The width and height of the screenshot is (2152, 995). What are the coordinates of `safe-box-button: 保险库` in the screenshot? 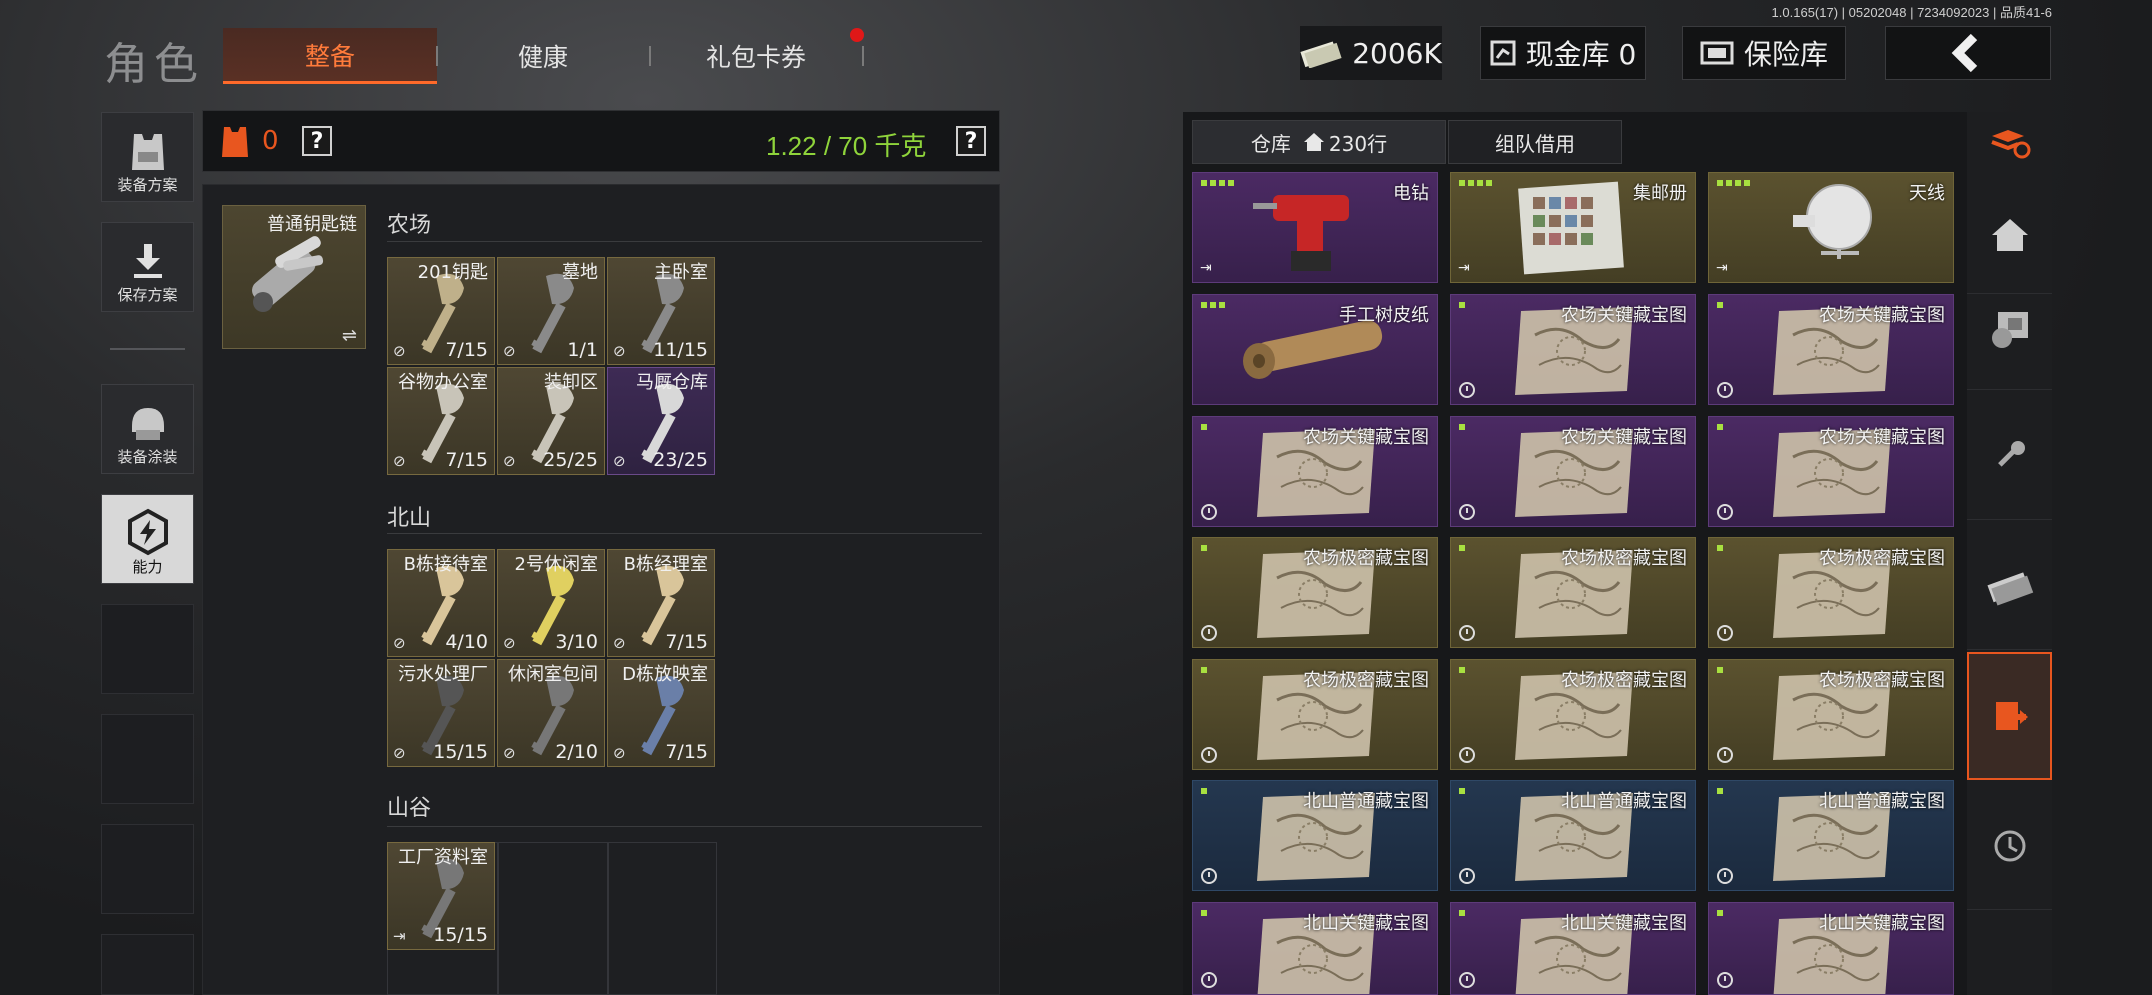 It's located at (1764, 53).